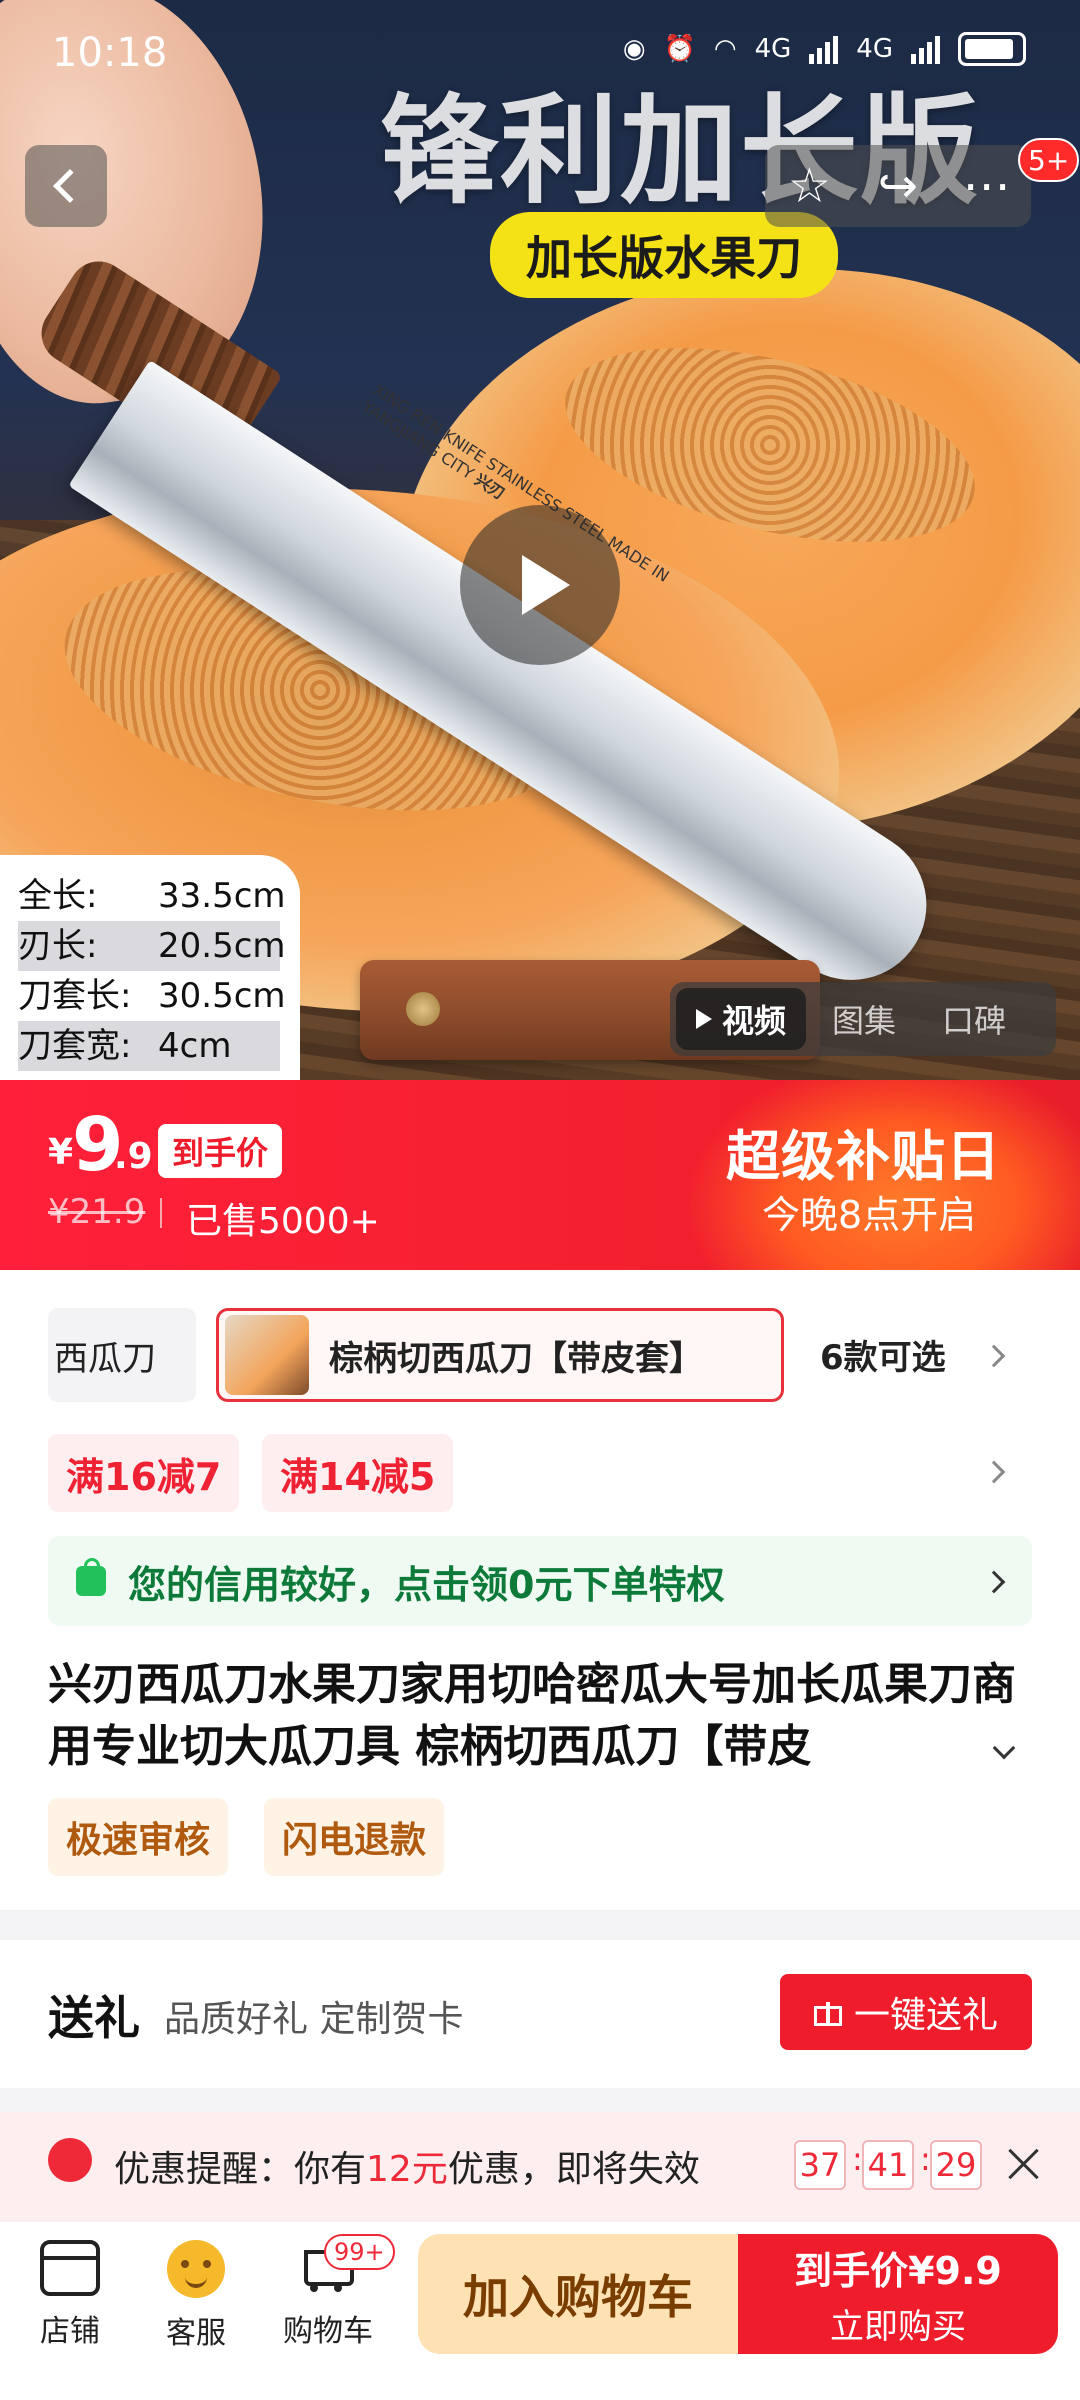  I want to click on countdown-hours: 37, so click(820, 2165).